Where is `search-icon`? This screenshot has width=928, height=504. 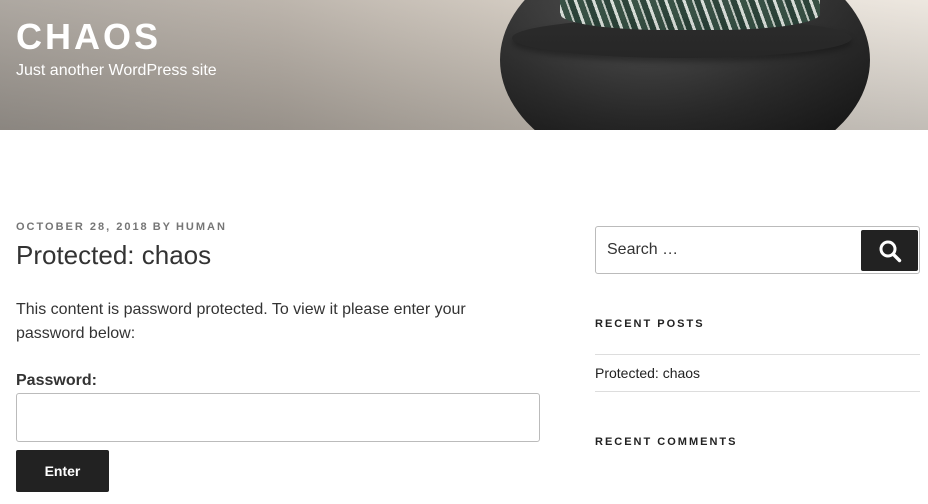 search-icon is located at coordinates (890, 251).